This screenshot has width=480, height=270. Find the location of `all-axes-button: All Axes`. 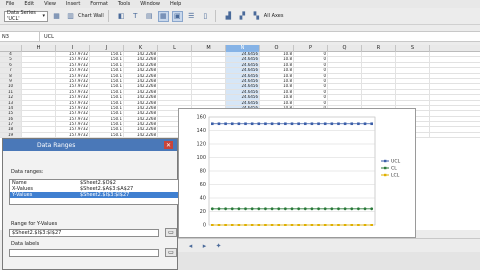

all-axes-button: All Axes is located at coordinates (274, 16).